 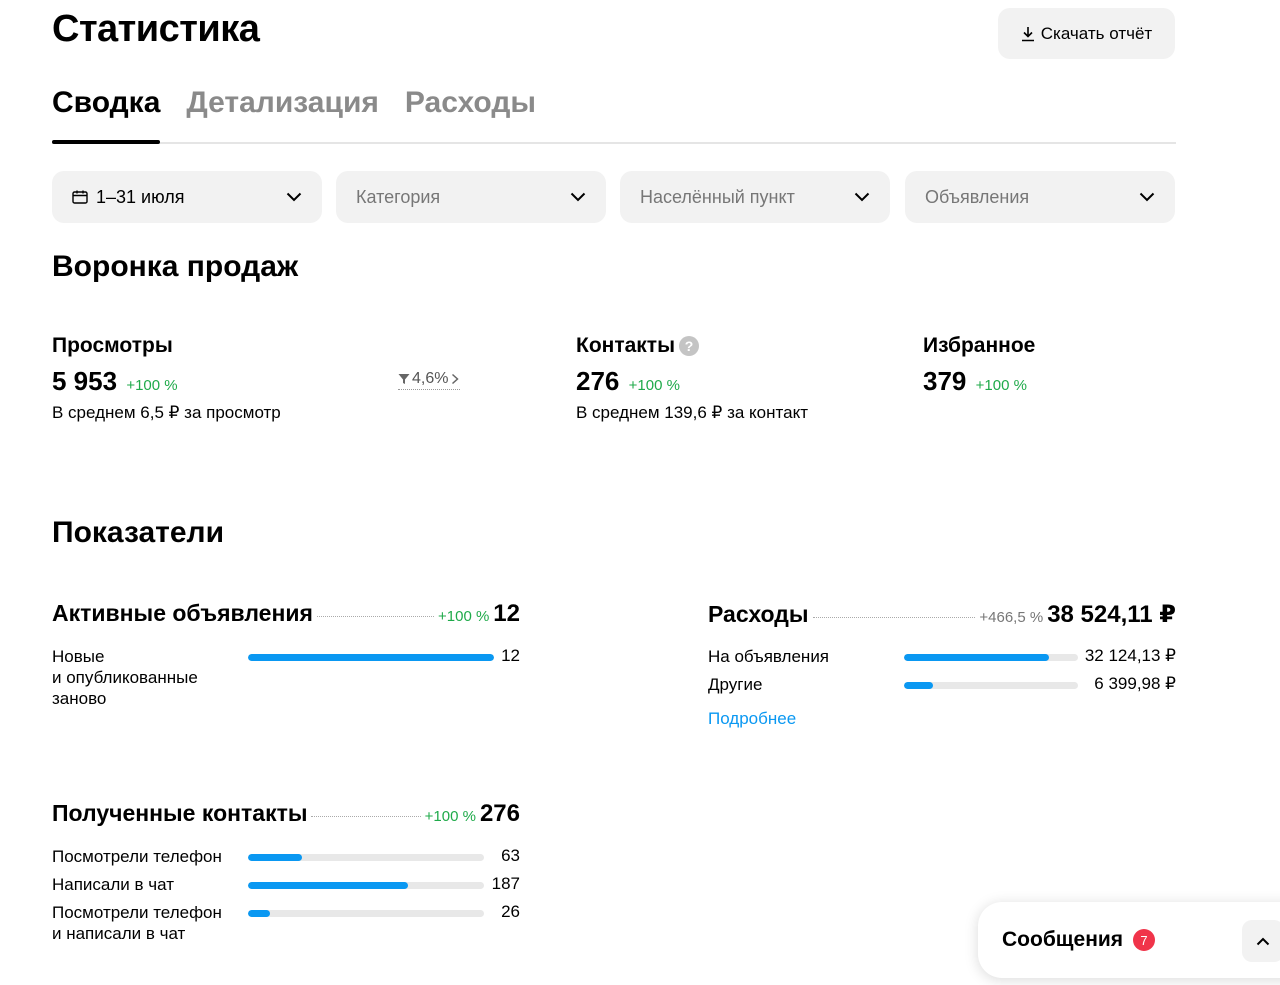 I want to click on active-ads-bar, so click(x=371, y=657).